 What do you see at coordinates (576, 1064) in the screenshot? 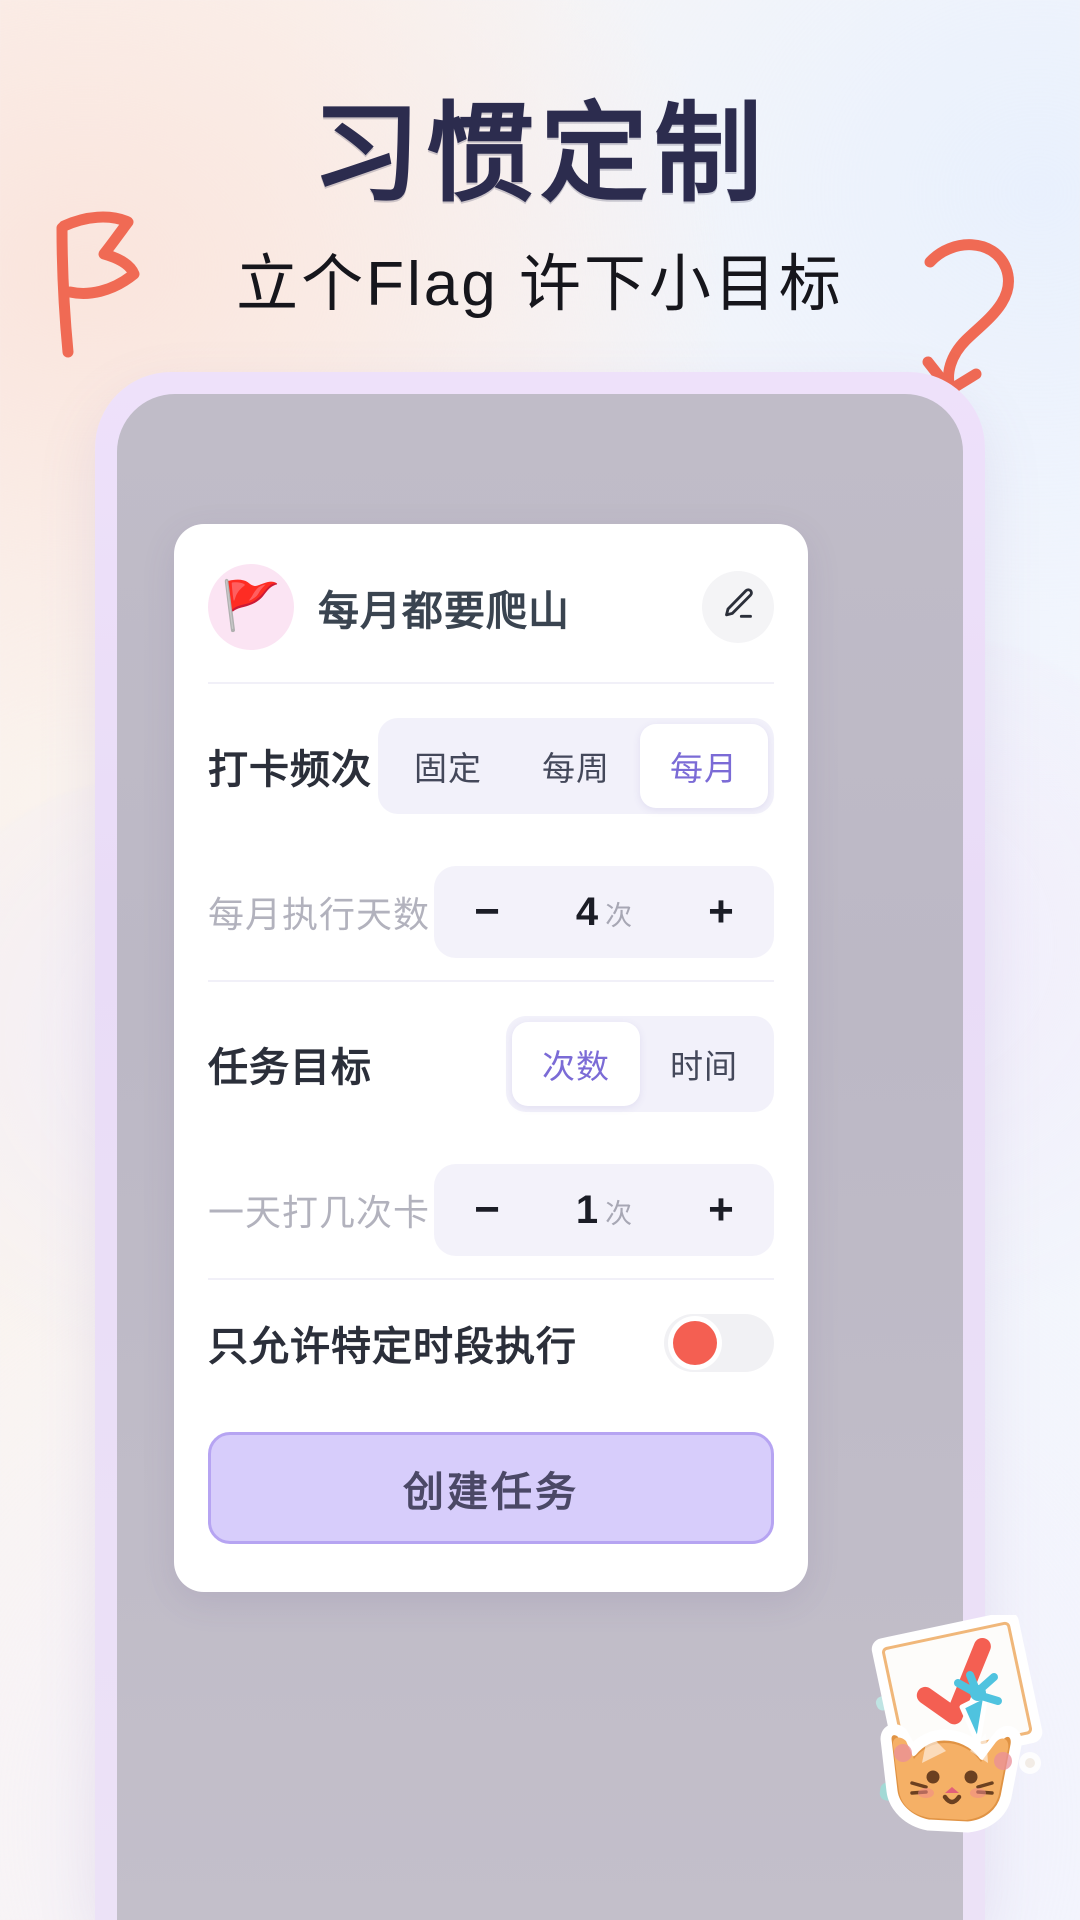
I see `goal-option-count: 次数` at bounding box center [576, 1064].